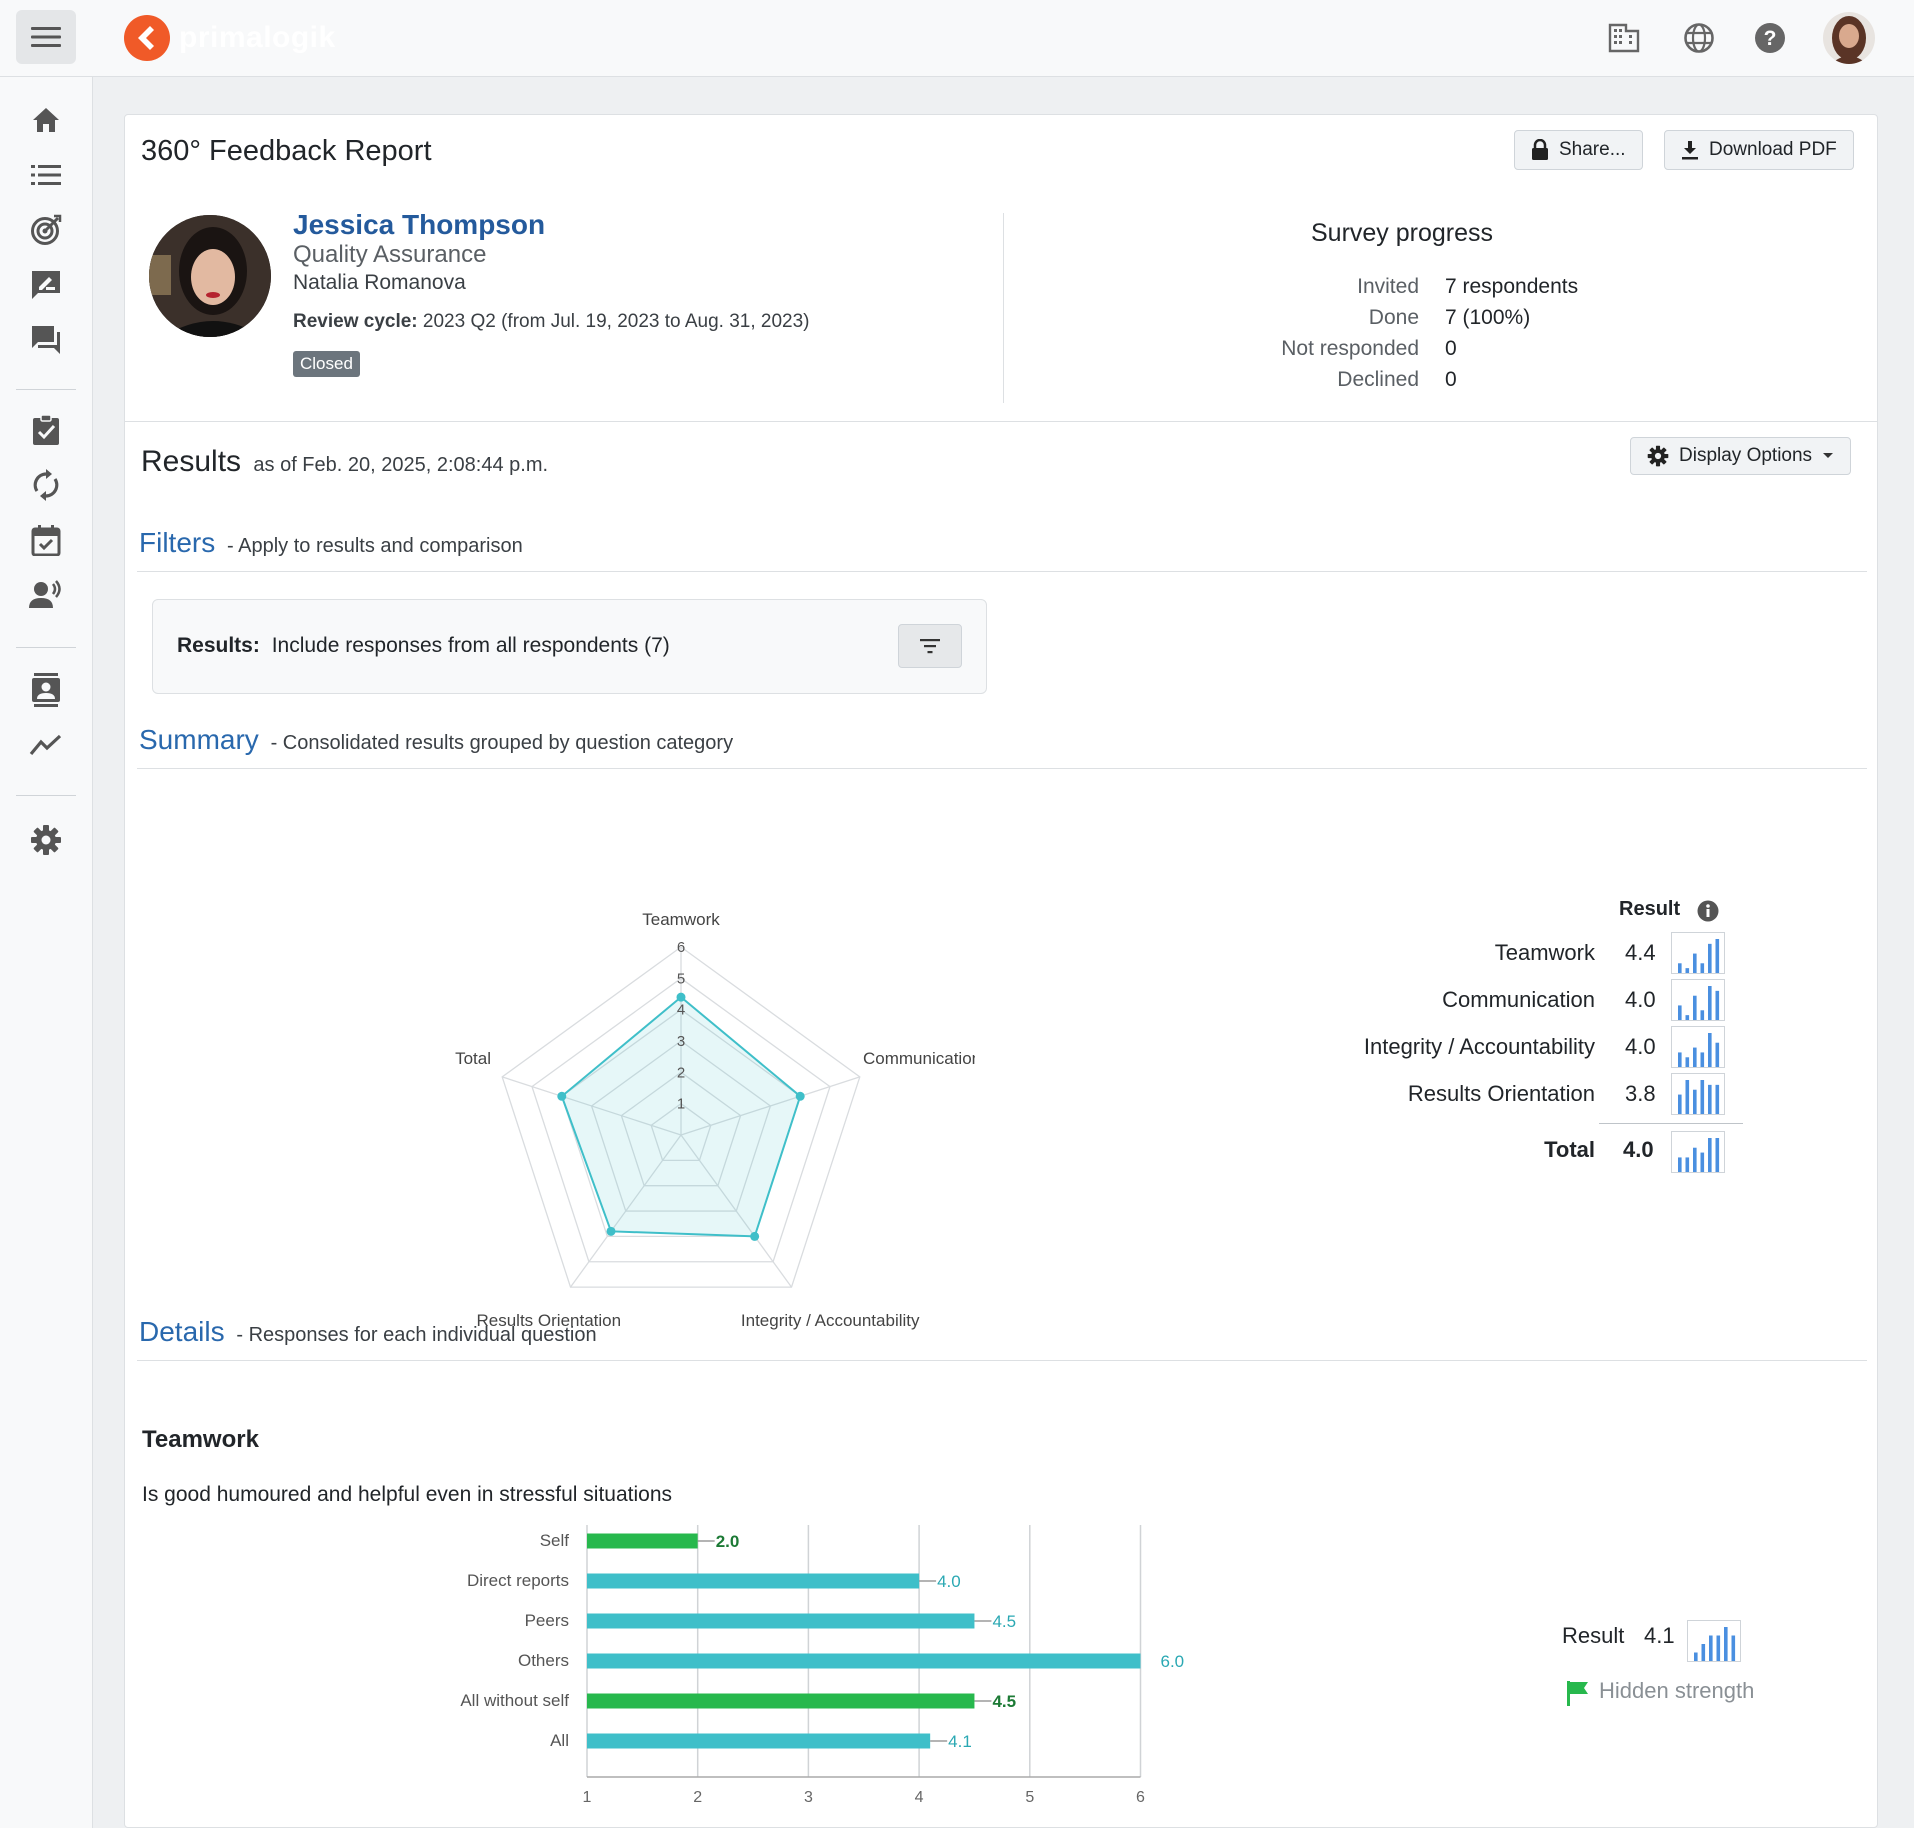 The width and height of the screenshot is (1914, 1828). I want to click on summary-total-value: 4.0, so click(1638, 1149).